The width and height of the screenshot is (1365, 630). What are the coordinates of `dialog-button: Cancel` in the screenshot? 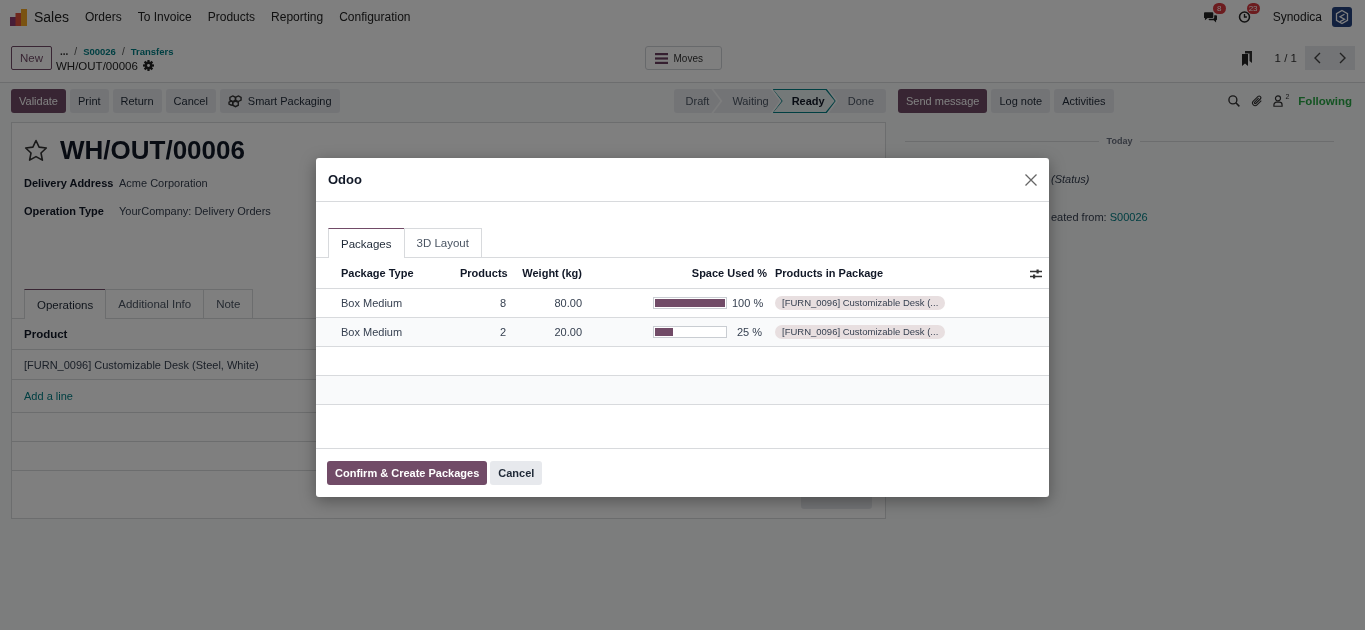 It's located at (516, 473).